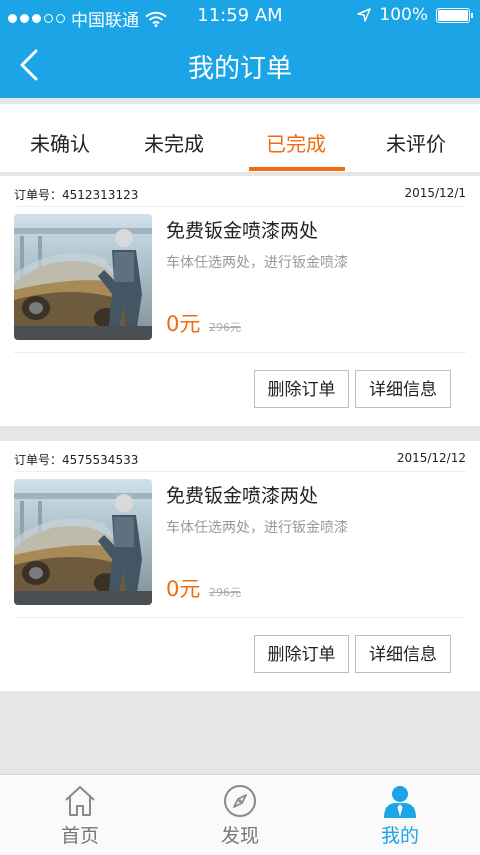 The image size is (480, 855). I want to click on page-title: 我的订单, so click(239, 69).